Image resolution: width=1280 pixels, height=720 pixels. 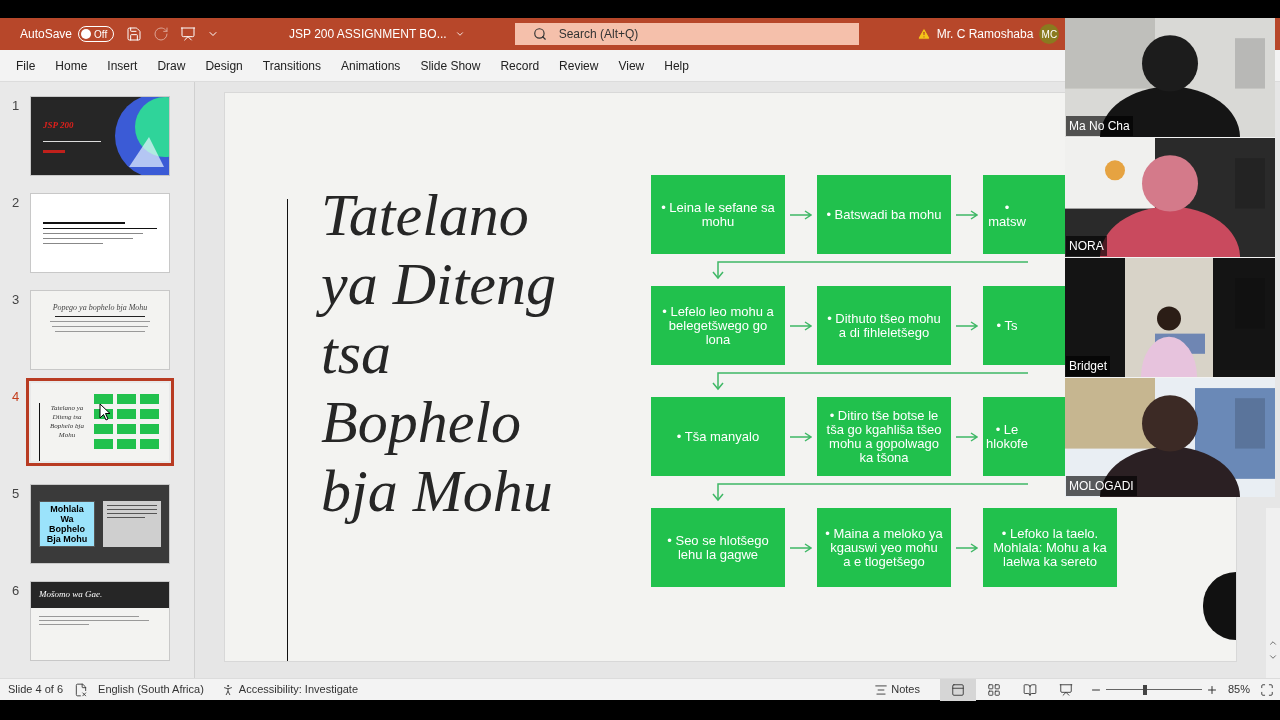 I want to click on flow-box-text: • Dithuto tšeo mohu a di fihleletšego, so click(x=884, y=325).